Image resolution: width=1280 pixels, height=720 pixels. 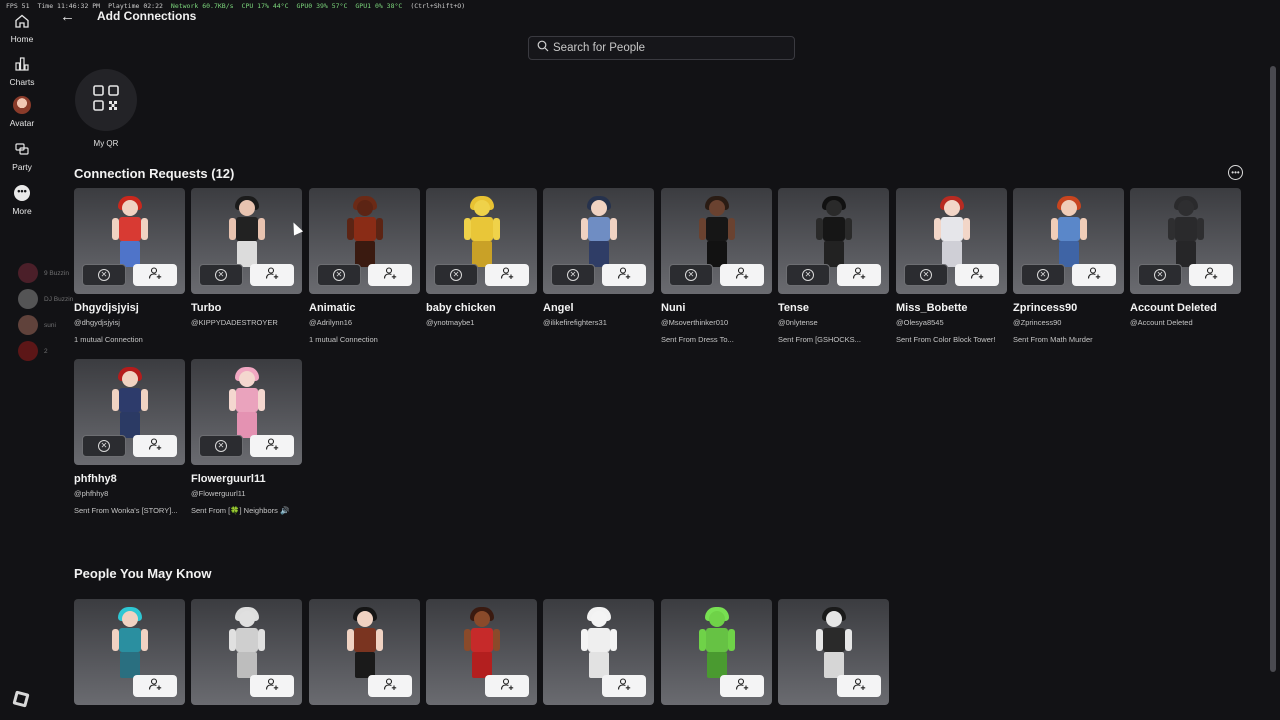 I want to click on connection-request-card: ✕ Animatic @Adrilynn16 1 mutual Connection, so click(x=364, y=266).